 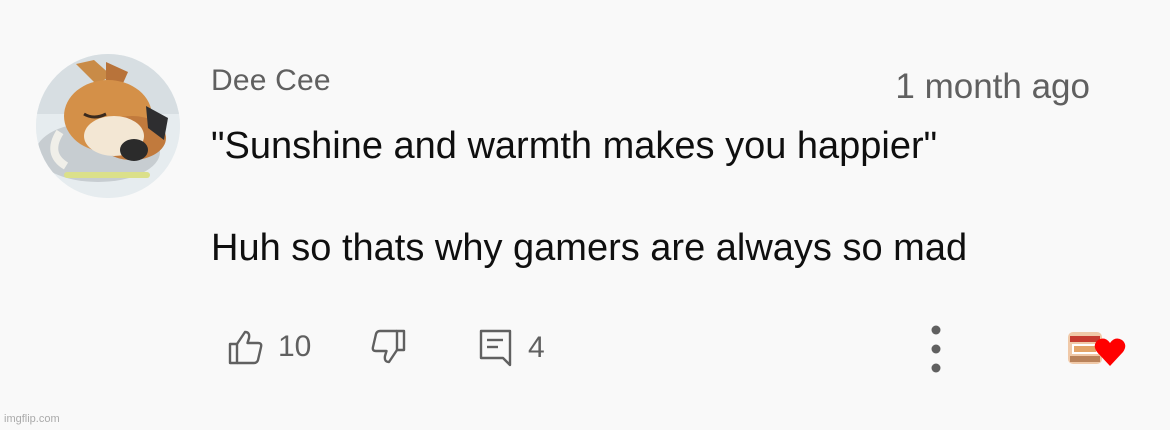 I want to click on reply-count: 4, so click(x=536, y=347).